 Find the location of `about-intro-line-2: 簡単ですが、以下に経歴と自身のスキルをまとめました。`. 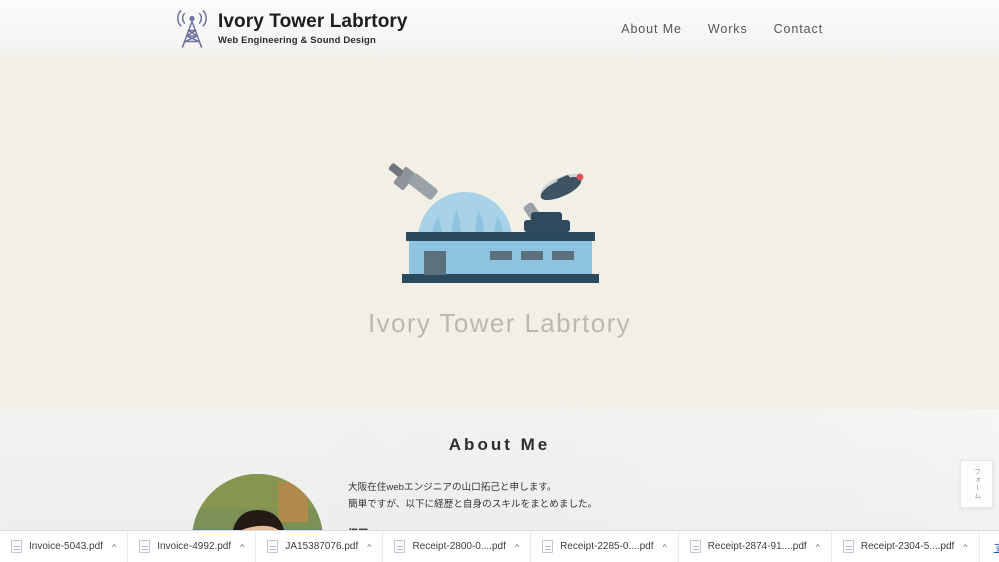

about-intro-line-2: 簡単ですが、以下に経歴と自身のスキルをまとめました。 is located at coordinates (473, 504).